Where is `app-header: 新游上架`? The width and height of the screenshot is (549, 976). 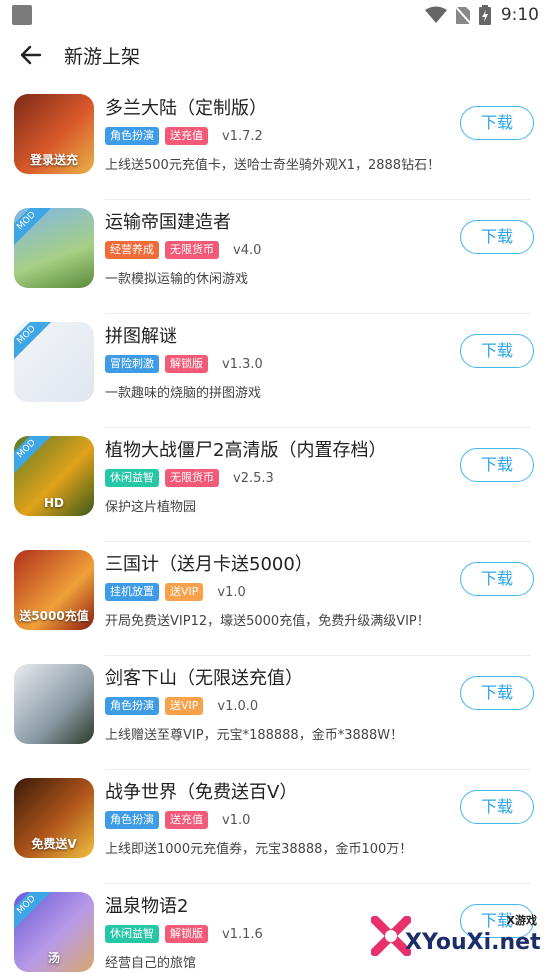
app-header: 新游上架 is located at coordinates (274, 54).